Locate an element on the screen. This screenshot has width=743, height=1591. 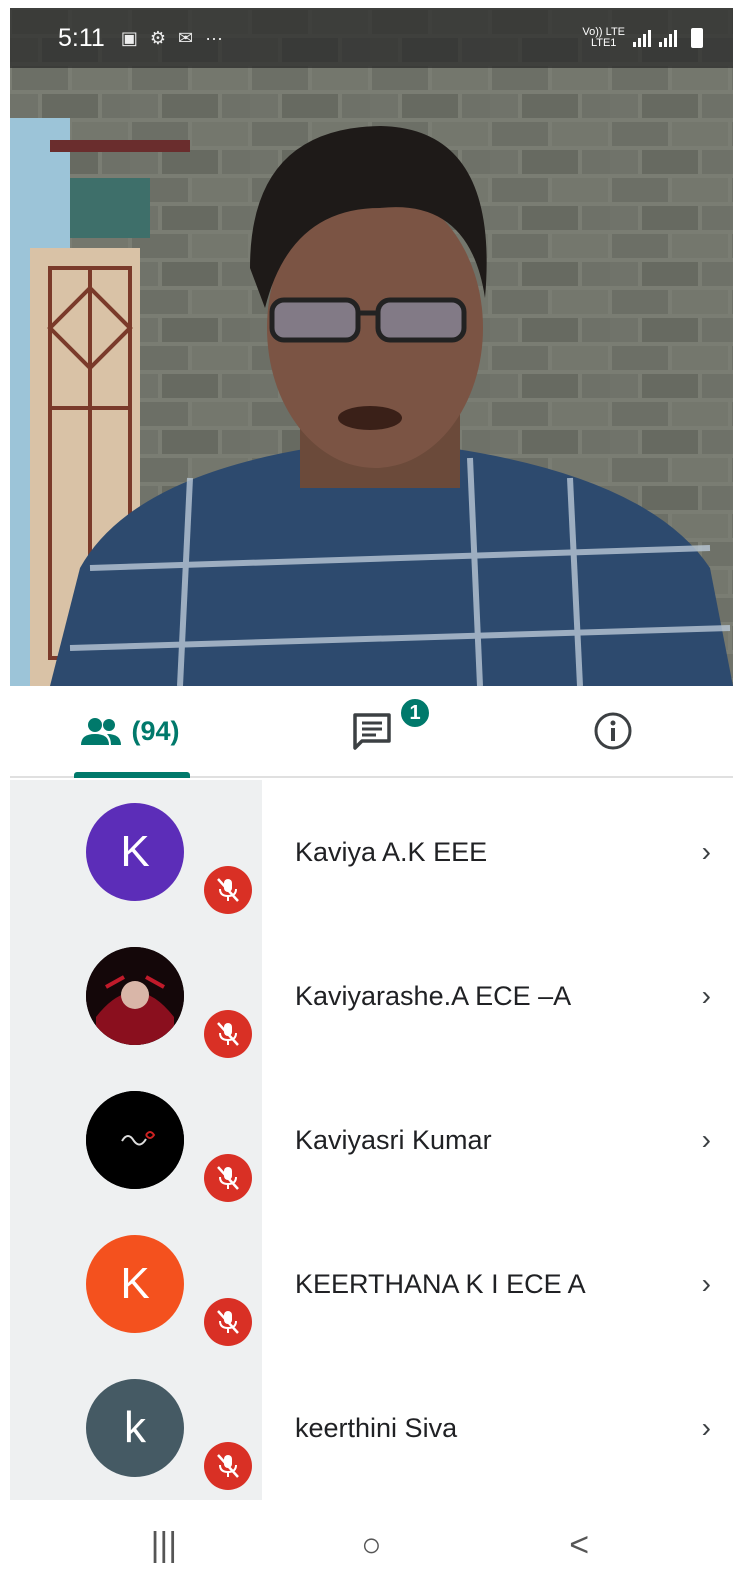
tab-people: (94) is located at coordinates (130, 732).